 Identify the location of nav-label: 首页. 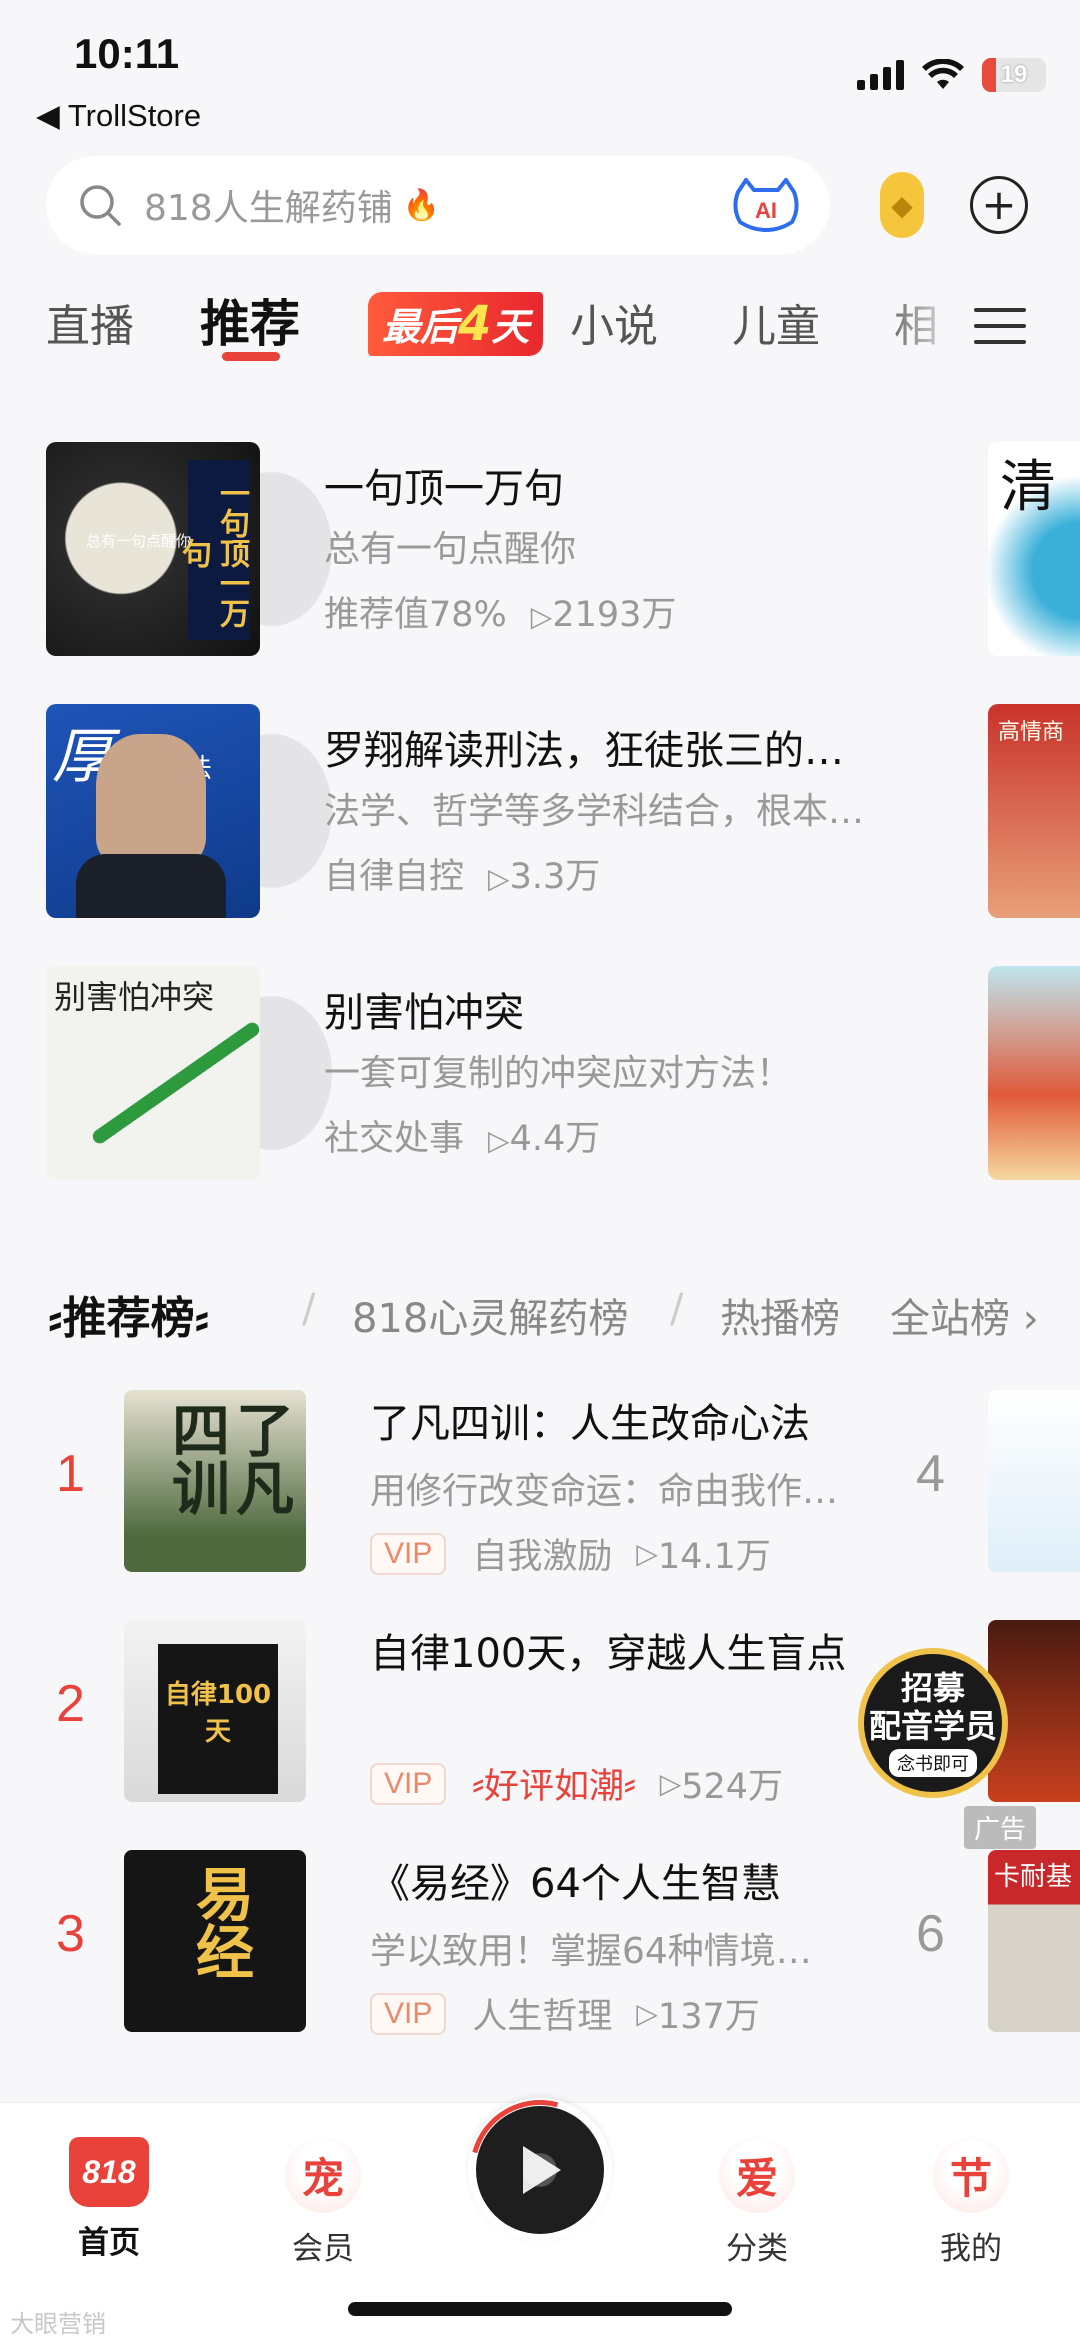
(109, 2243).